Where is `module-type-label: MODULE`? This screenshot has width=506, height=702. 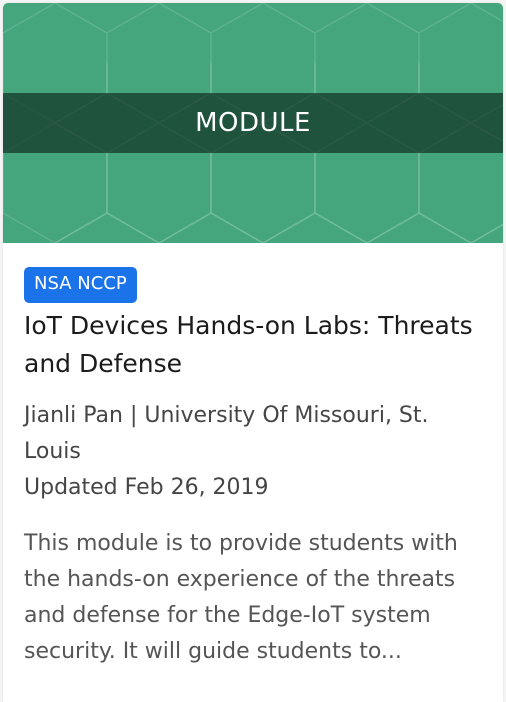
module-type-label: MODULE is located at coordinates (253, 123).